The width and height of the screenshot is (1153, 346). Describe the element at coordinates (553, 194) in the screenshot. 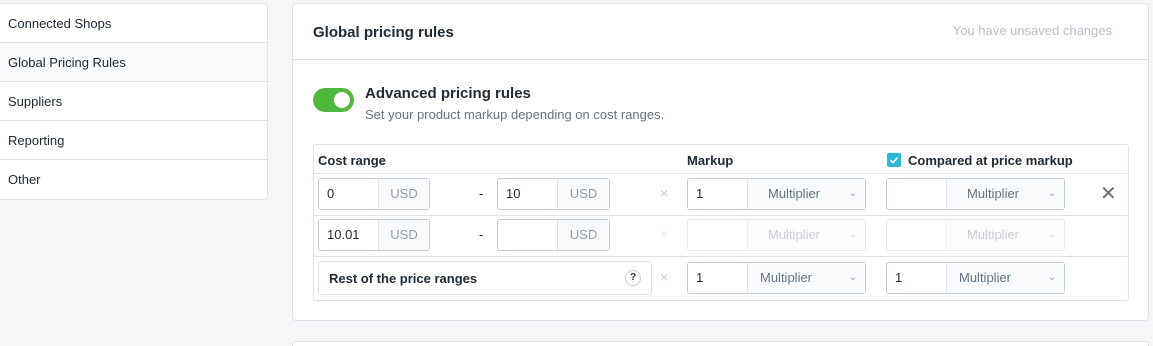

I see `cost-to-input: 10 USD` at that location.